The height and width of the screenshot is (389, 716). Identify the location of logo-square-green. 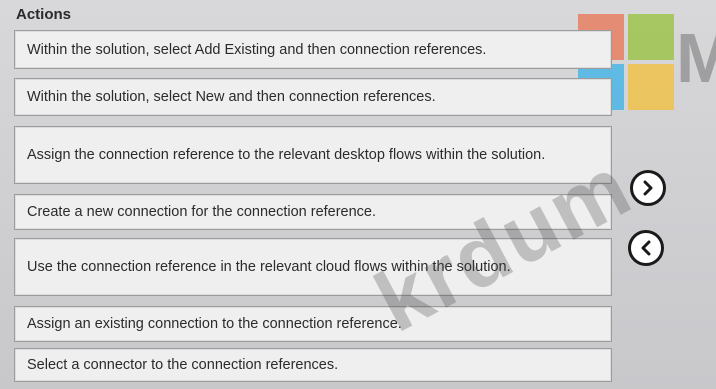
(651, 37).